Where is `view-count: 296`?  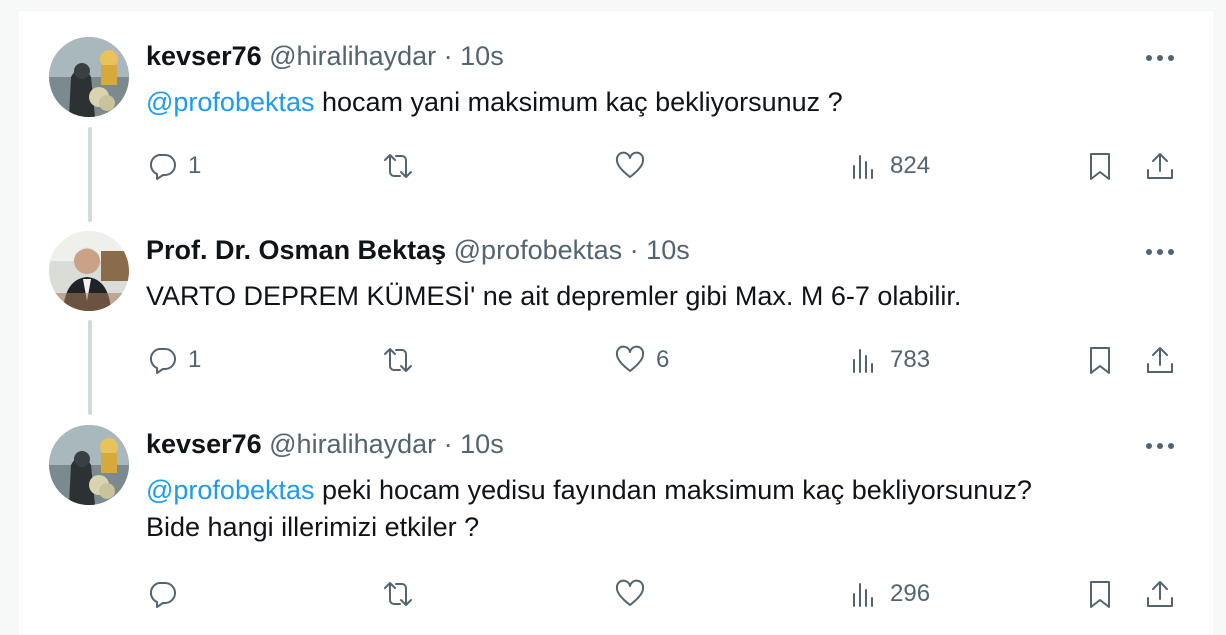
view-count: 296 is located at coordinates (910, 593).